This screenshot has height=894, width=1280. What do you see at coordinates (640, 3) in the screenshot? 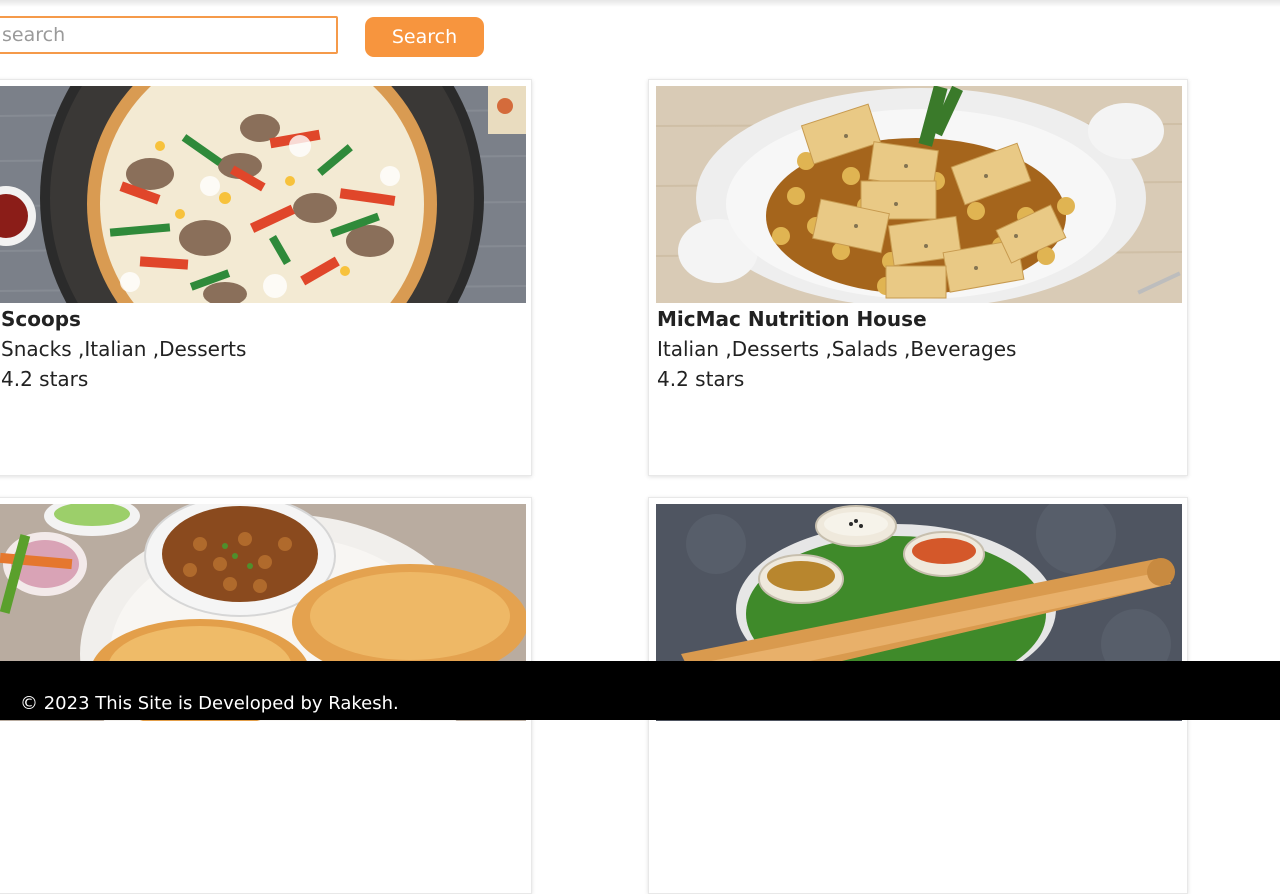
I see `top-bar-shadow` at bounding box center [640, 3].